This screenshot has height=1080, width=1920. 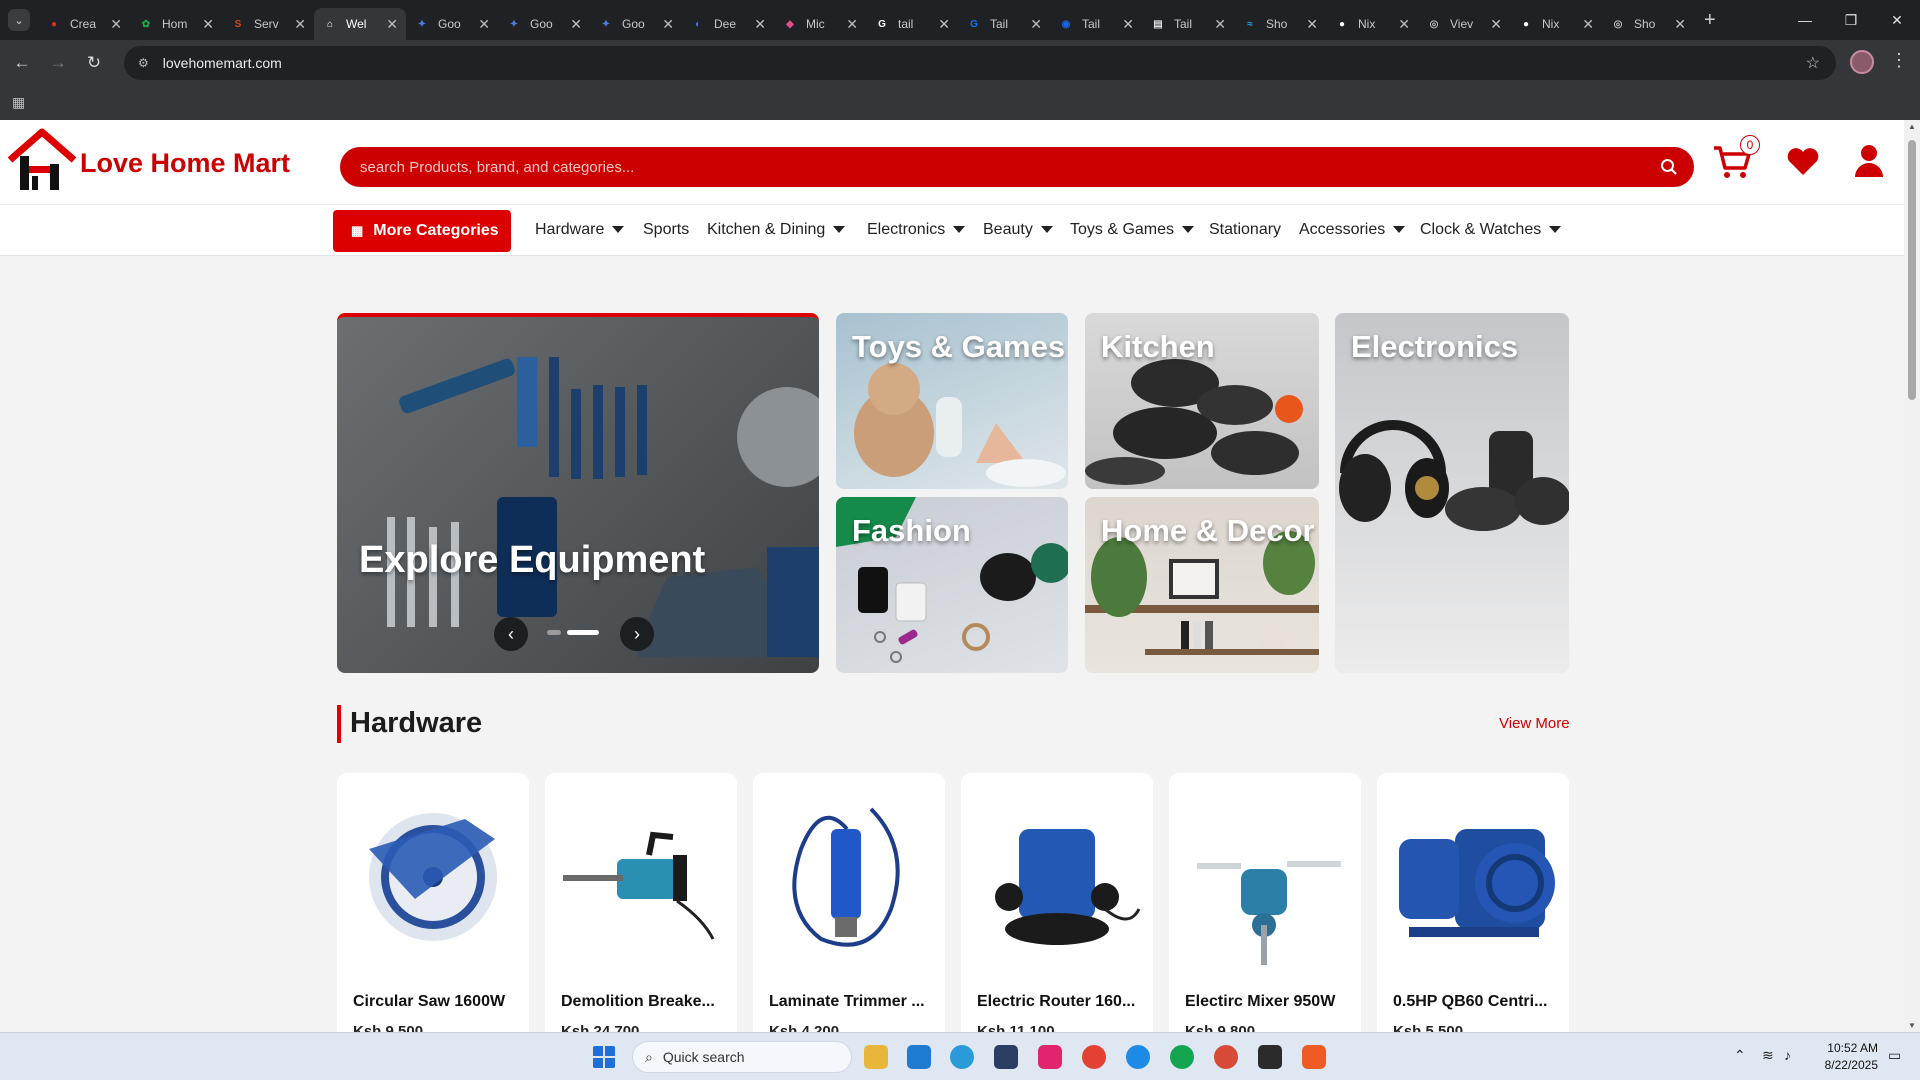 I want to click on browser-tab: Gtail ✕, so click(x=912, y=24).